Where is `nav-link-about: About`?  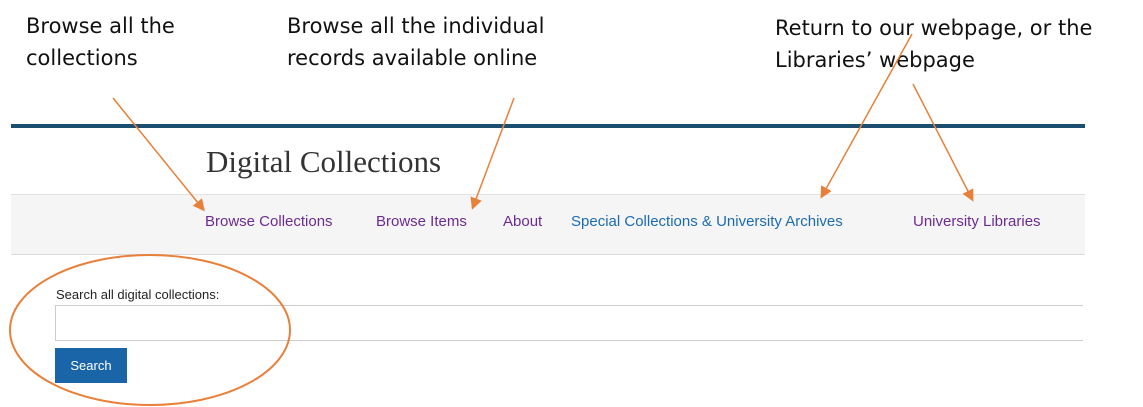
nav-link-about: About is located at coordinates (522, 222).